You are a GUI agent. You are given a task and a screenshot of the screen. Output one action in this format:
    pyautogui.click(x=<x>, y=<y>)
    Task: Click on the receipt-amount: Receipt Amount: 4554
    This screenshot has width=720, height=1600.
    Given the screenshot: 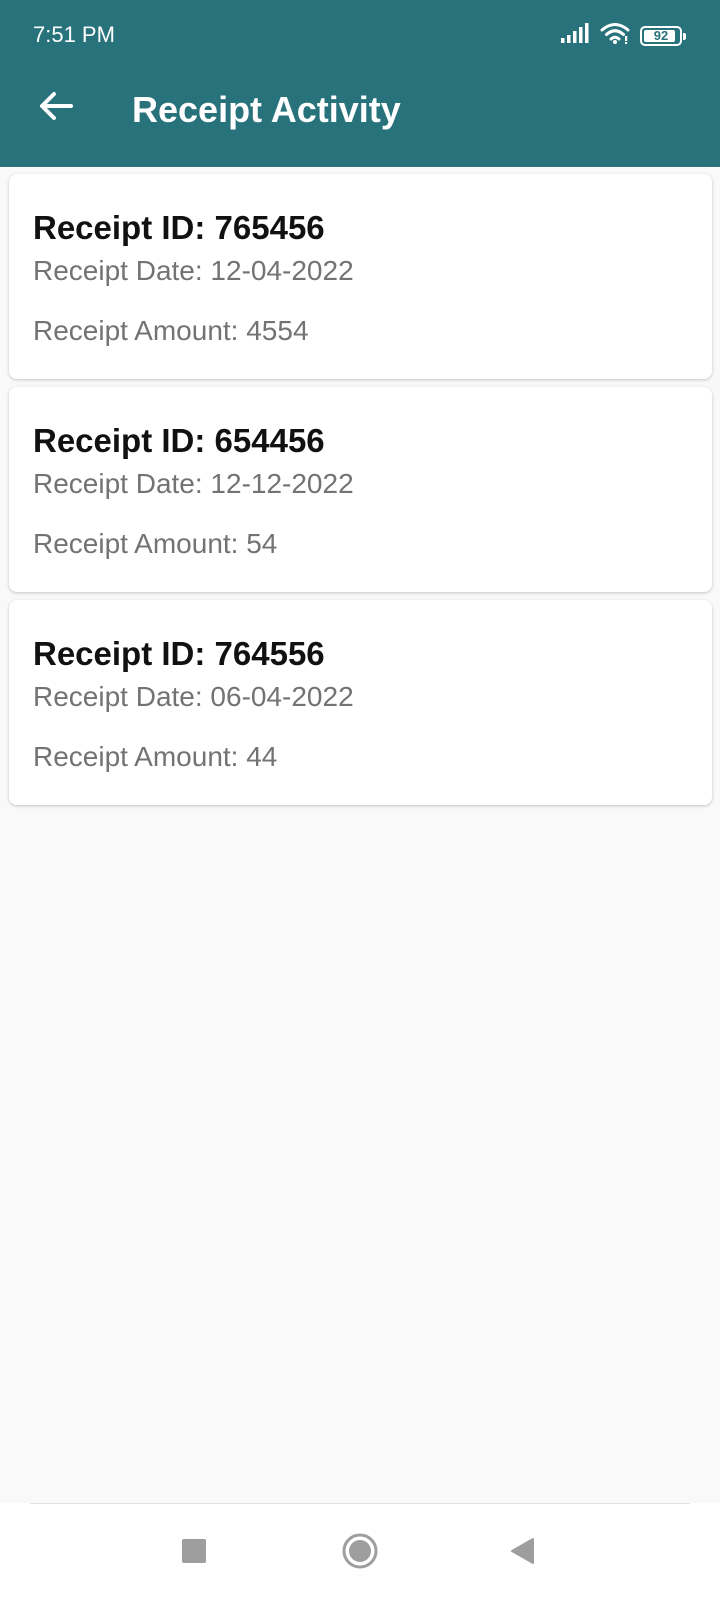 What is the action you would take?
    pyautogui.click(x=171, y=330)
    